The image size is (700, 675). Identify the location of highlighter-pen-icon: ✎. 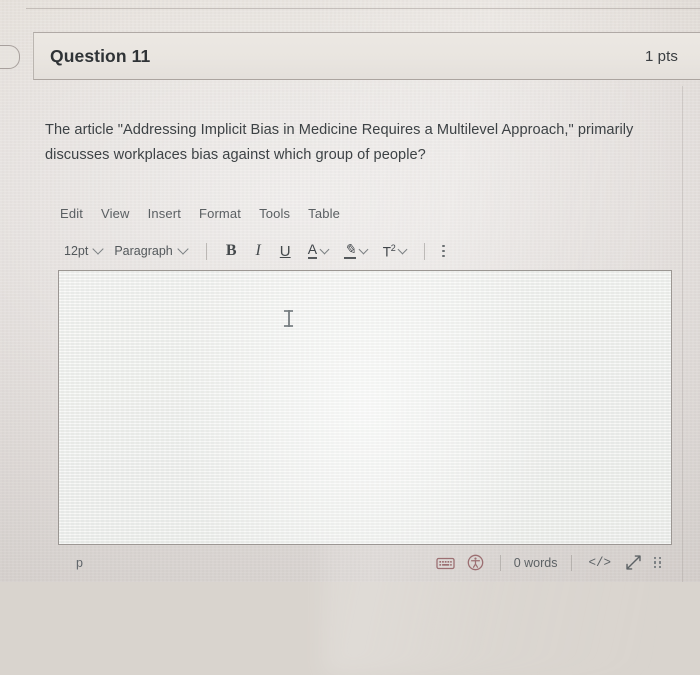
(350, 250).